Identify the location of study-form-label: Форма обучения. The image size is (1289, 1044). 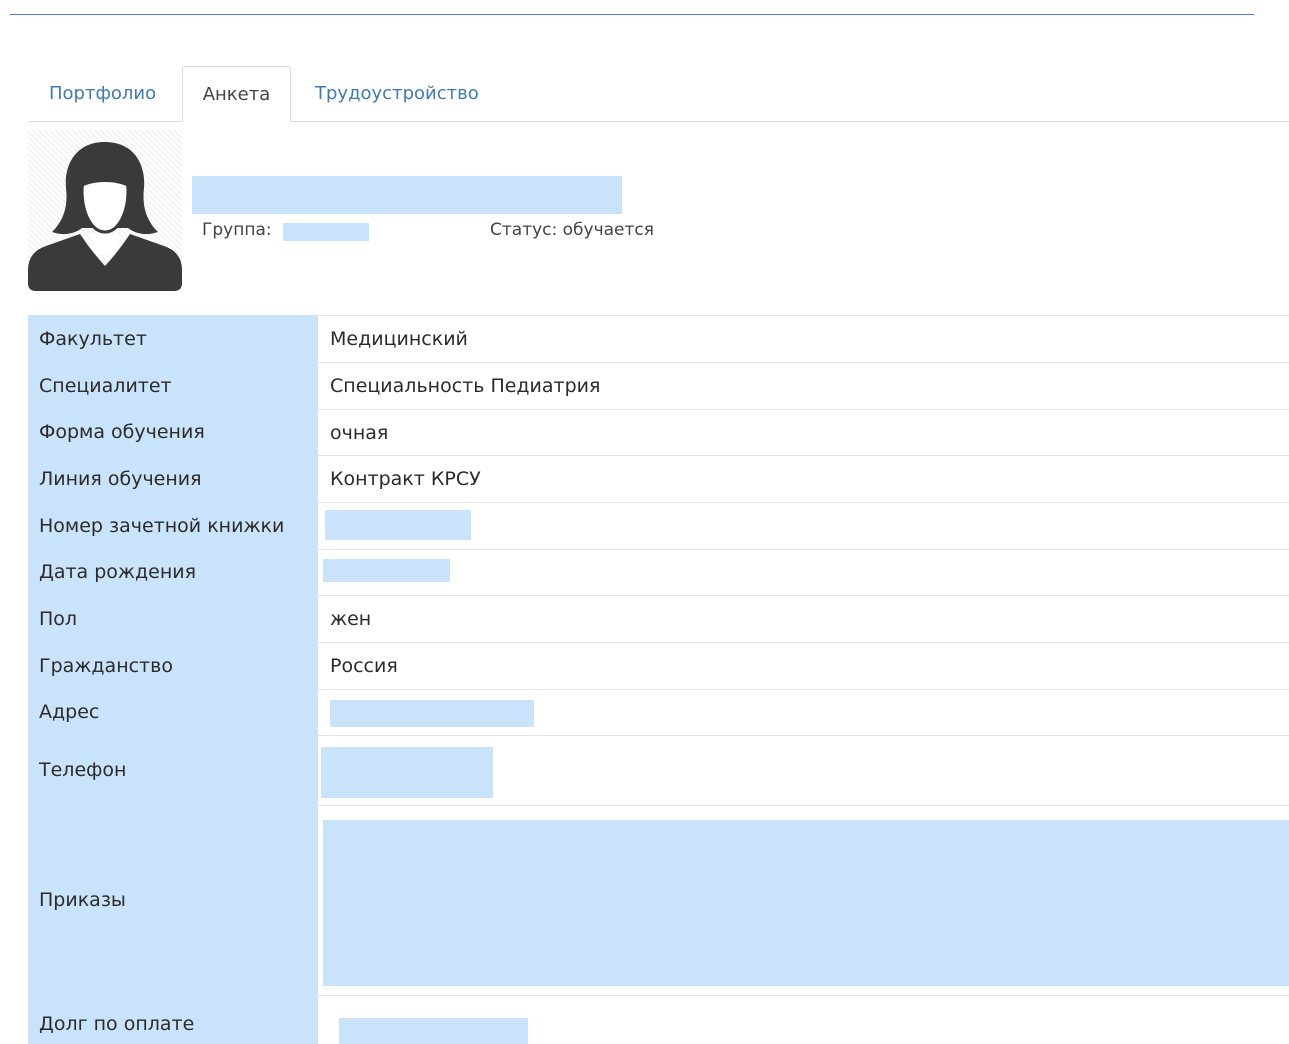
(173, 432).